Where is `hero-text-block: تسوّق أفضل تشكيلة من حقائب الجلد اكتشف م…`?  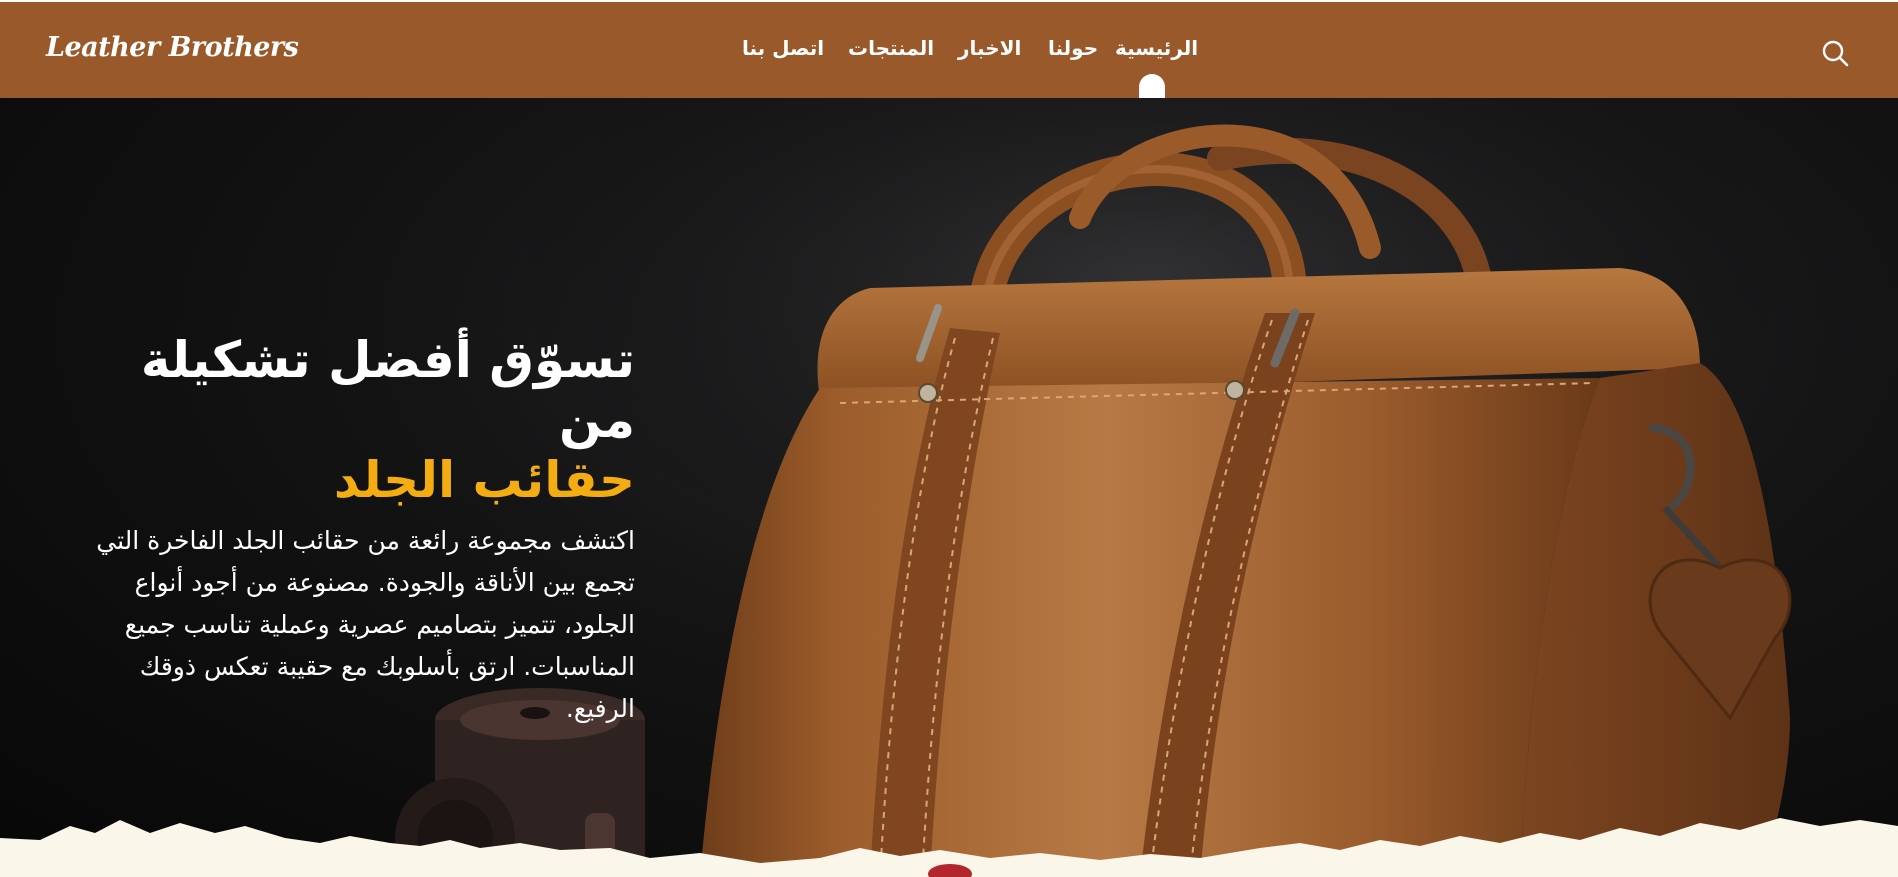
hero-text-block: تسوّق أفضل تشكيلة من حقائب الجلد اكتشف م… is located at coordinates (362, 530).